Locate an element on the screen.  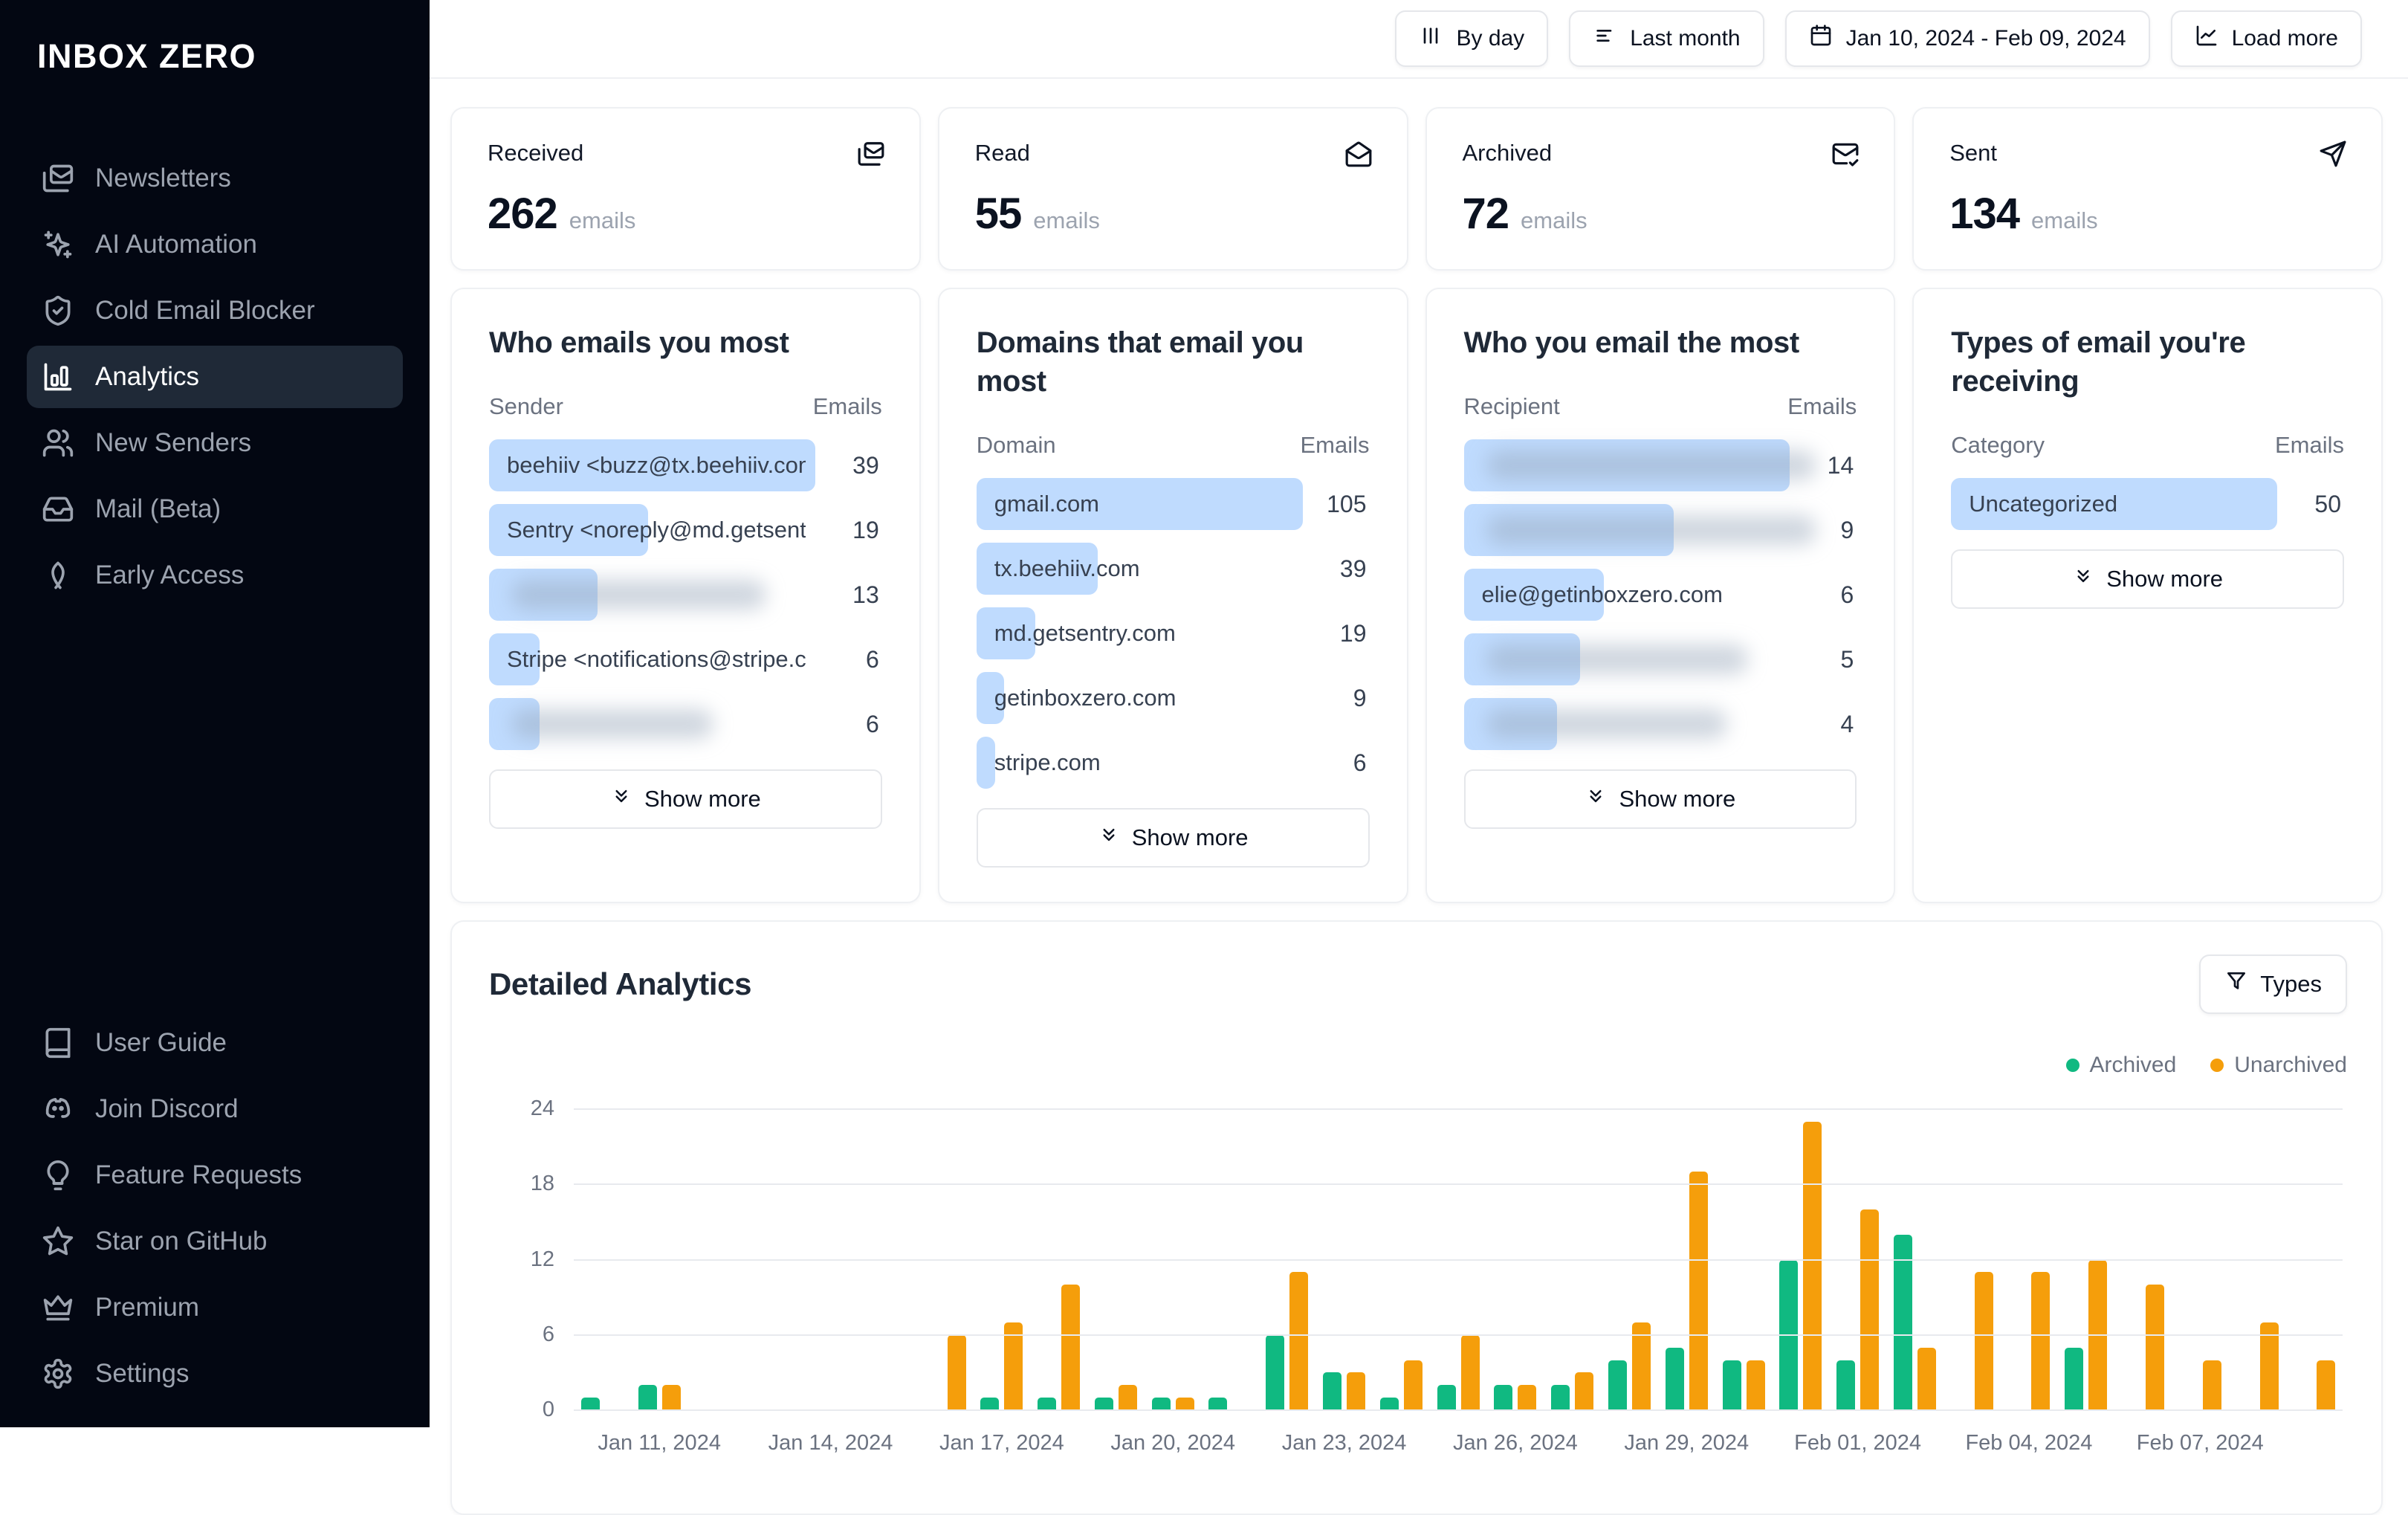
sidebar-item-premium: Premium is located at coordinates (215, 1307).